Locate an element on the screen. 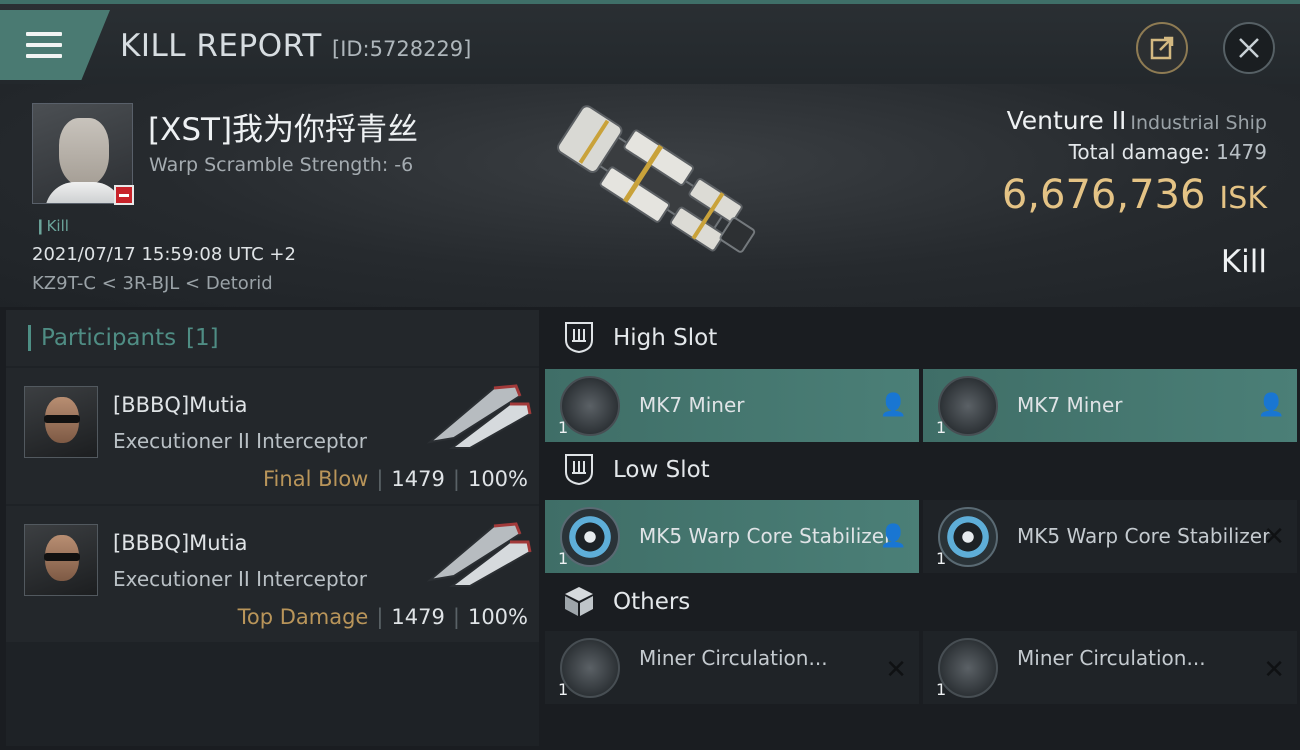  total-damage: Total damage: 1479 is located at coordinates (1168, 152).